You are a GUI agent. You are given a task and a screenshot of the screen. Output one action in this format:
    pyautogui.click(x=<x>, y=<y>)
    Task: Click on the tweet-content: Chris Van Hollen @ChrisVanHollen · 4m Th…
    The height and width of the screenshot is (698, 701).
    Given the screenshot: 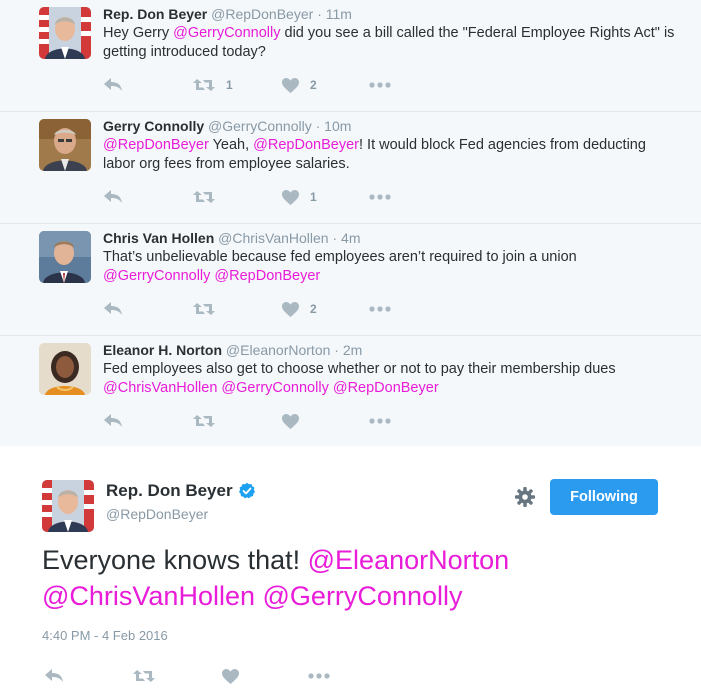 What is the action you would take?
    pyautogui.click(x=392, y=257)
    